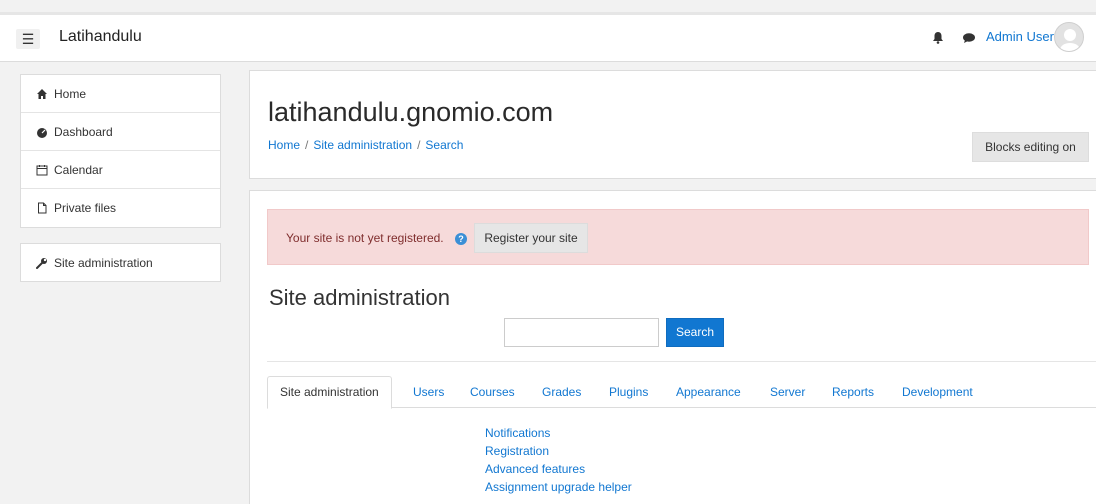 This screenshot has height=504, width=1096. What do you see at coordinates (42, 208) in the screenshot?
I see `file-icon` at bounding box center [42, 208].